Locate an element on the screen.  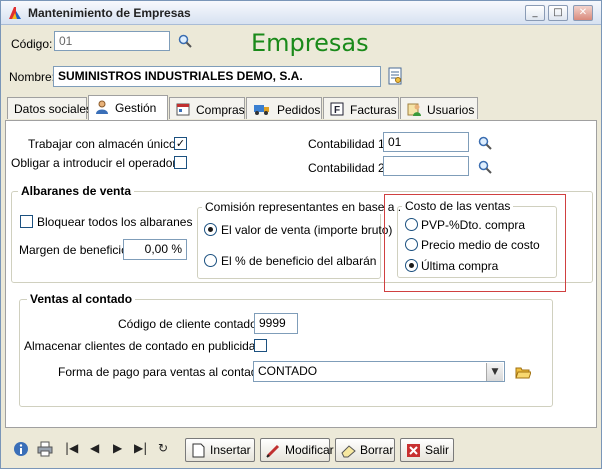
salir-button: Salir is located at coordinates (427, 450).